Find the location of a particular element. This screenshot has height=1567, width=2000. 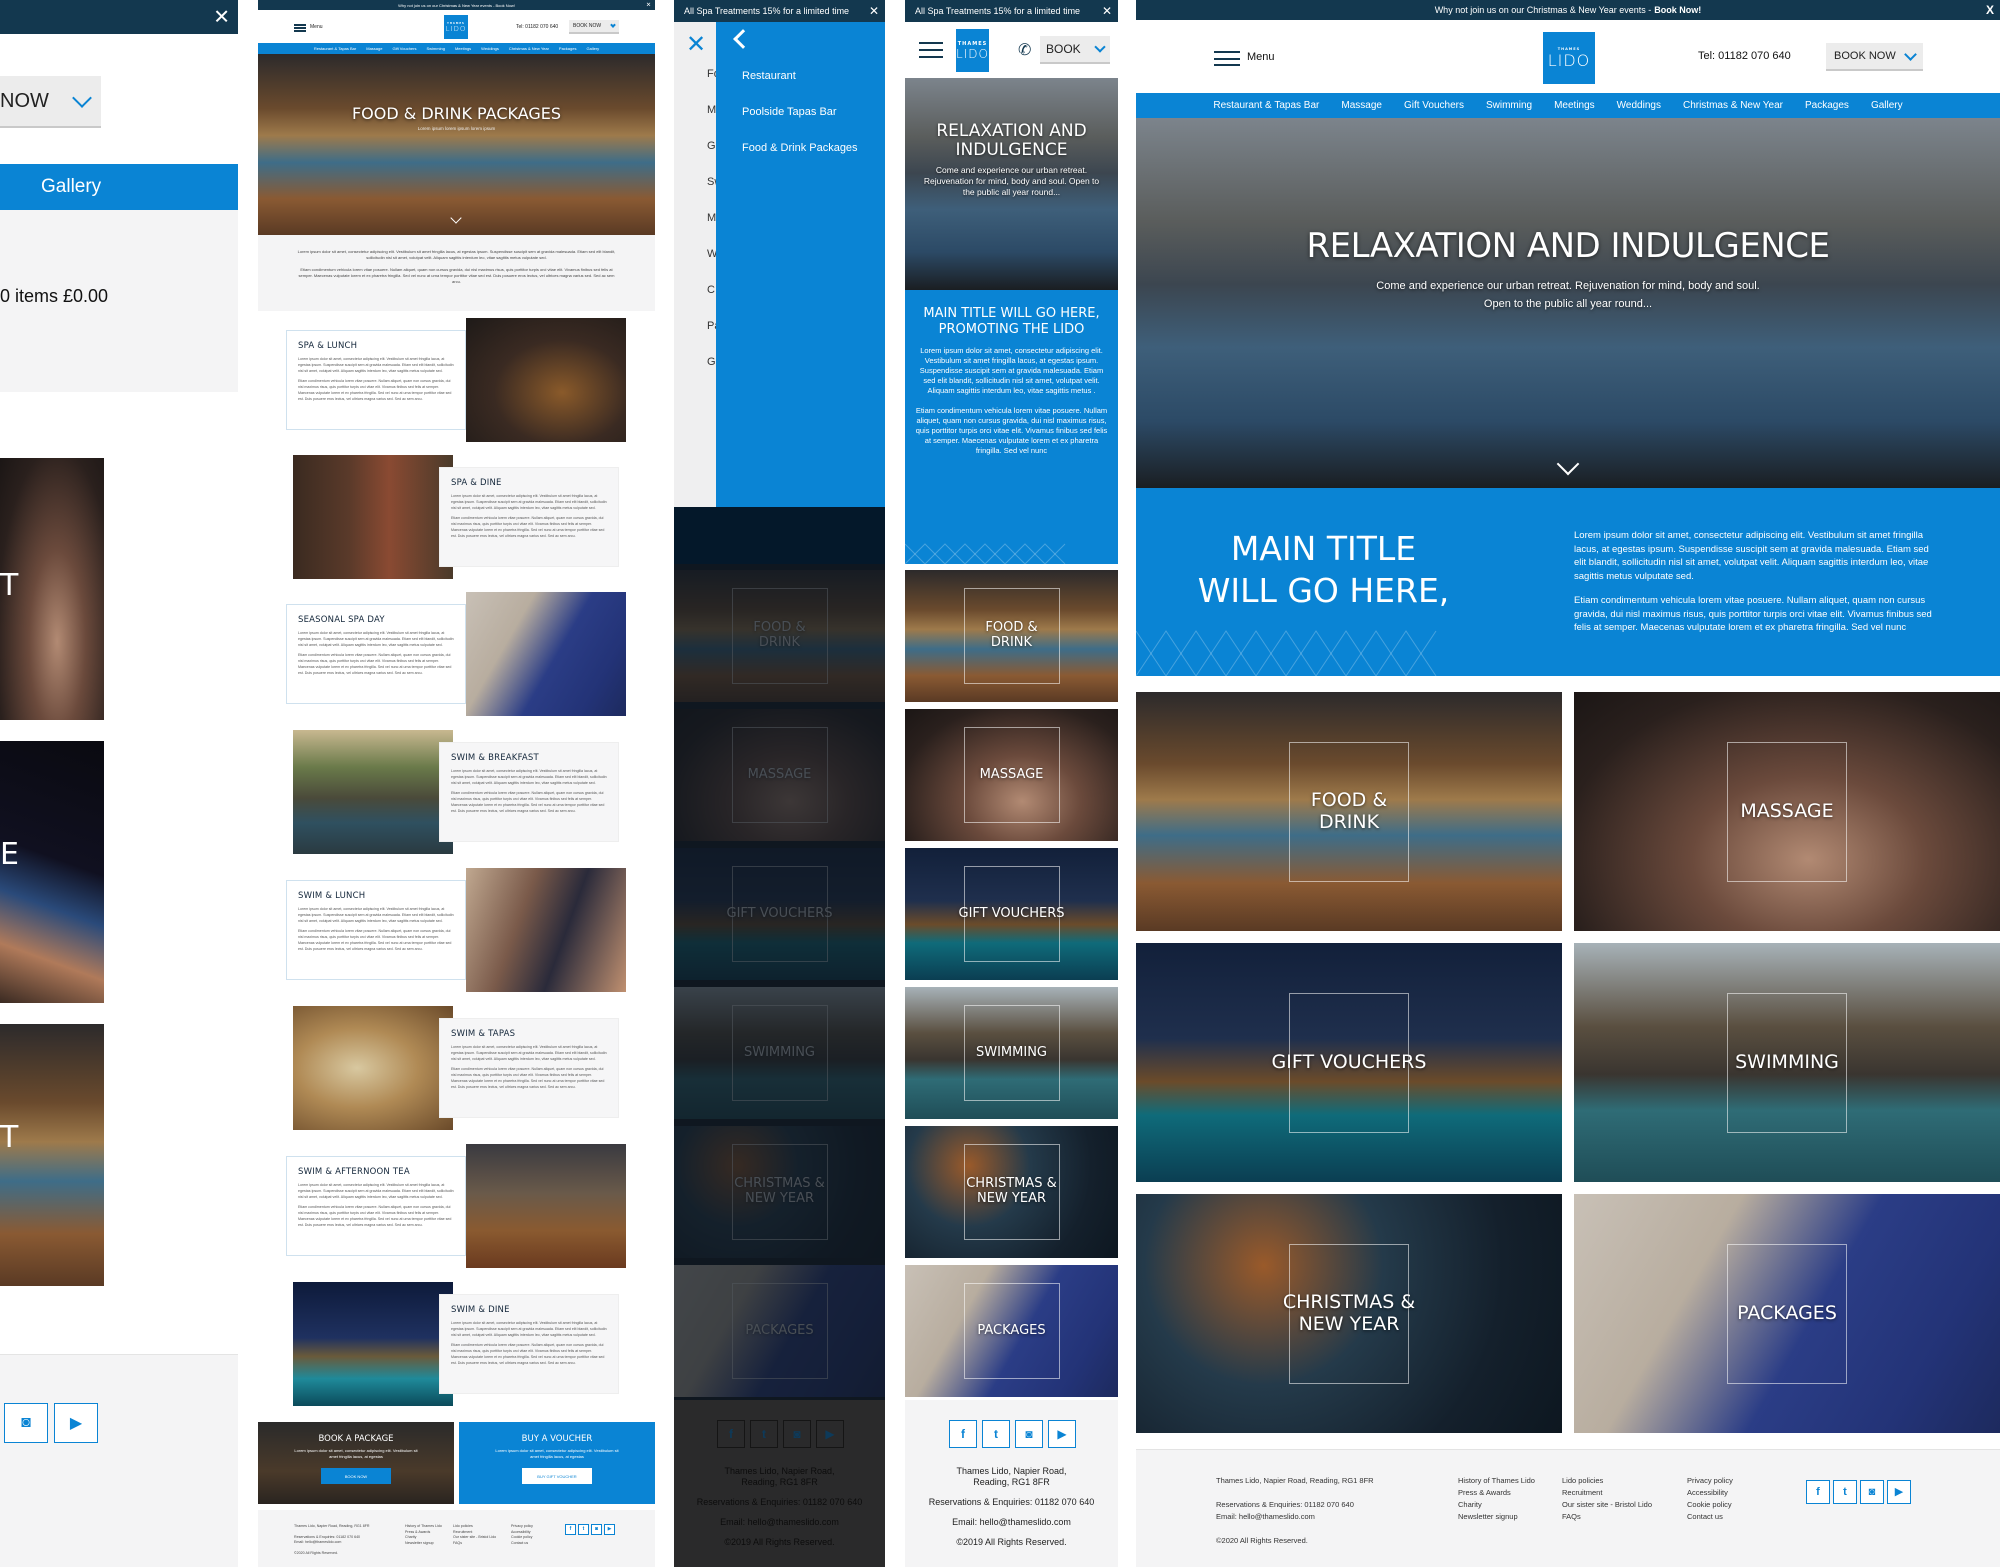

nav-item: Weddings is located at coordinates (490, 48).